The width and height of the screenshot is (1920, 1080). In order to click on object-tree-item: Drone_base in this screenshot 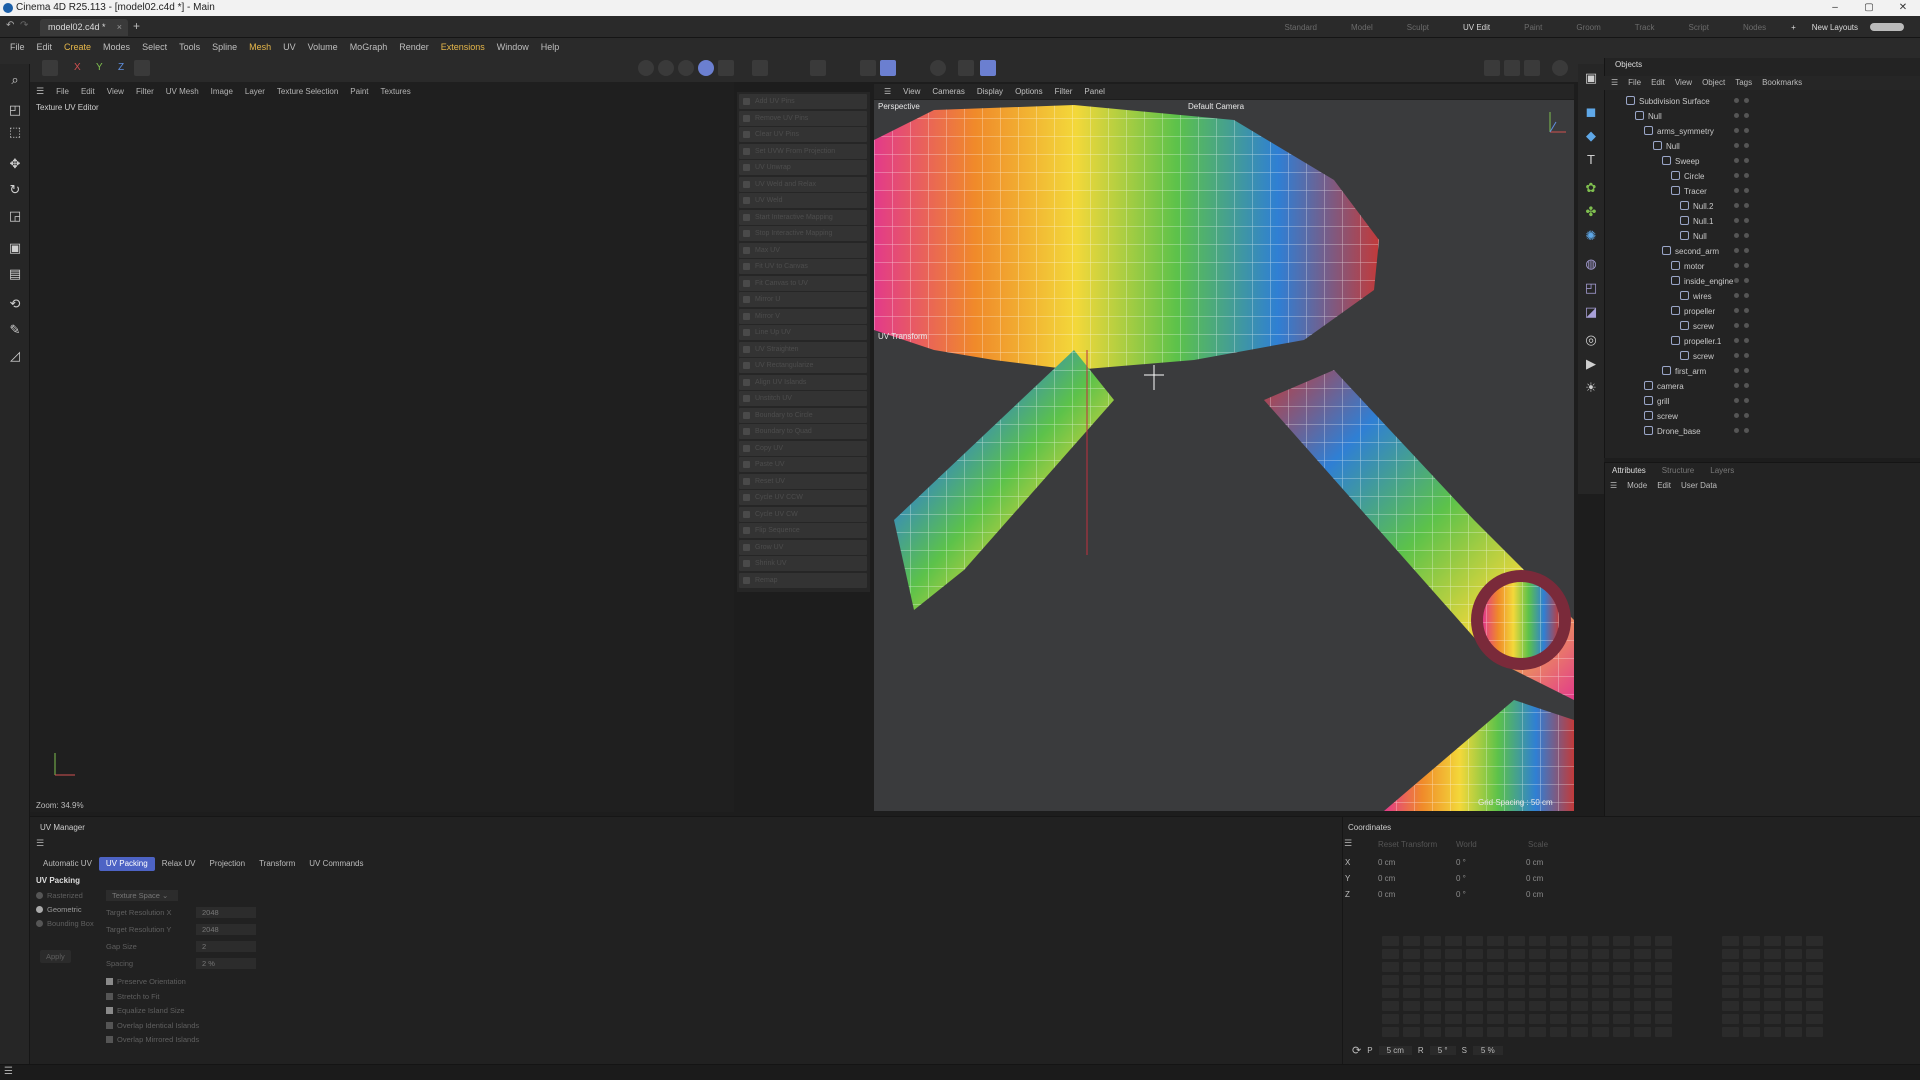, I will do `click(1672, 431)`.